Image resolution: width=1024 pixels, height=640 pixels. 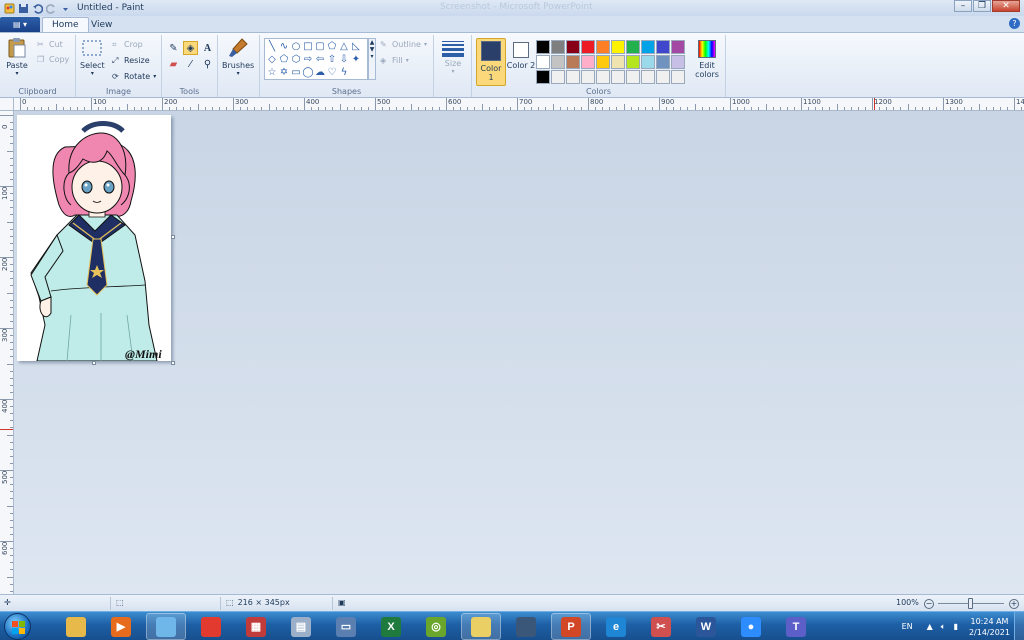 I want to click on redo-icon, so click(x=51, y=8).